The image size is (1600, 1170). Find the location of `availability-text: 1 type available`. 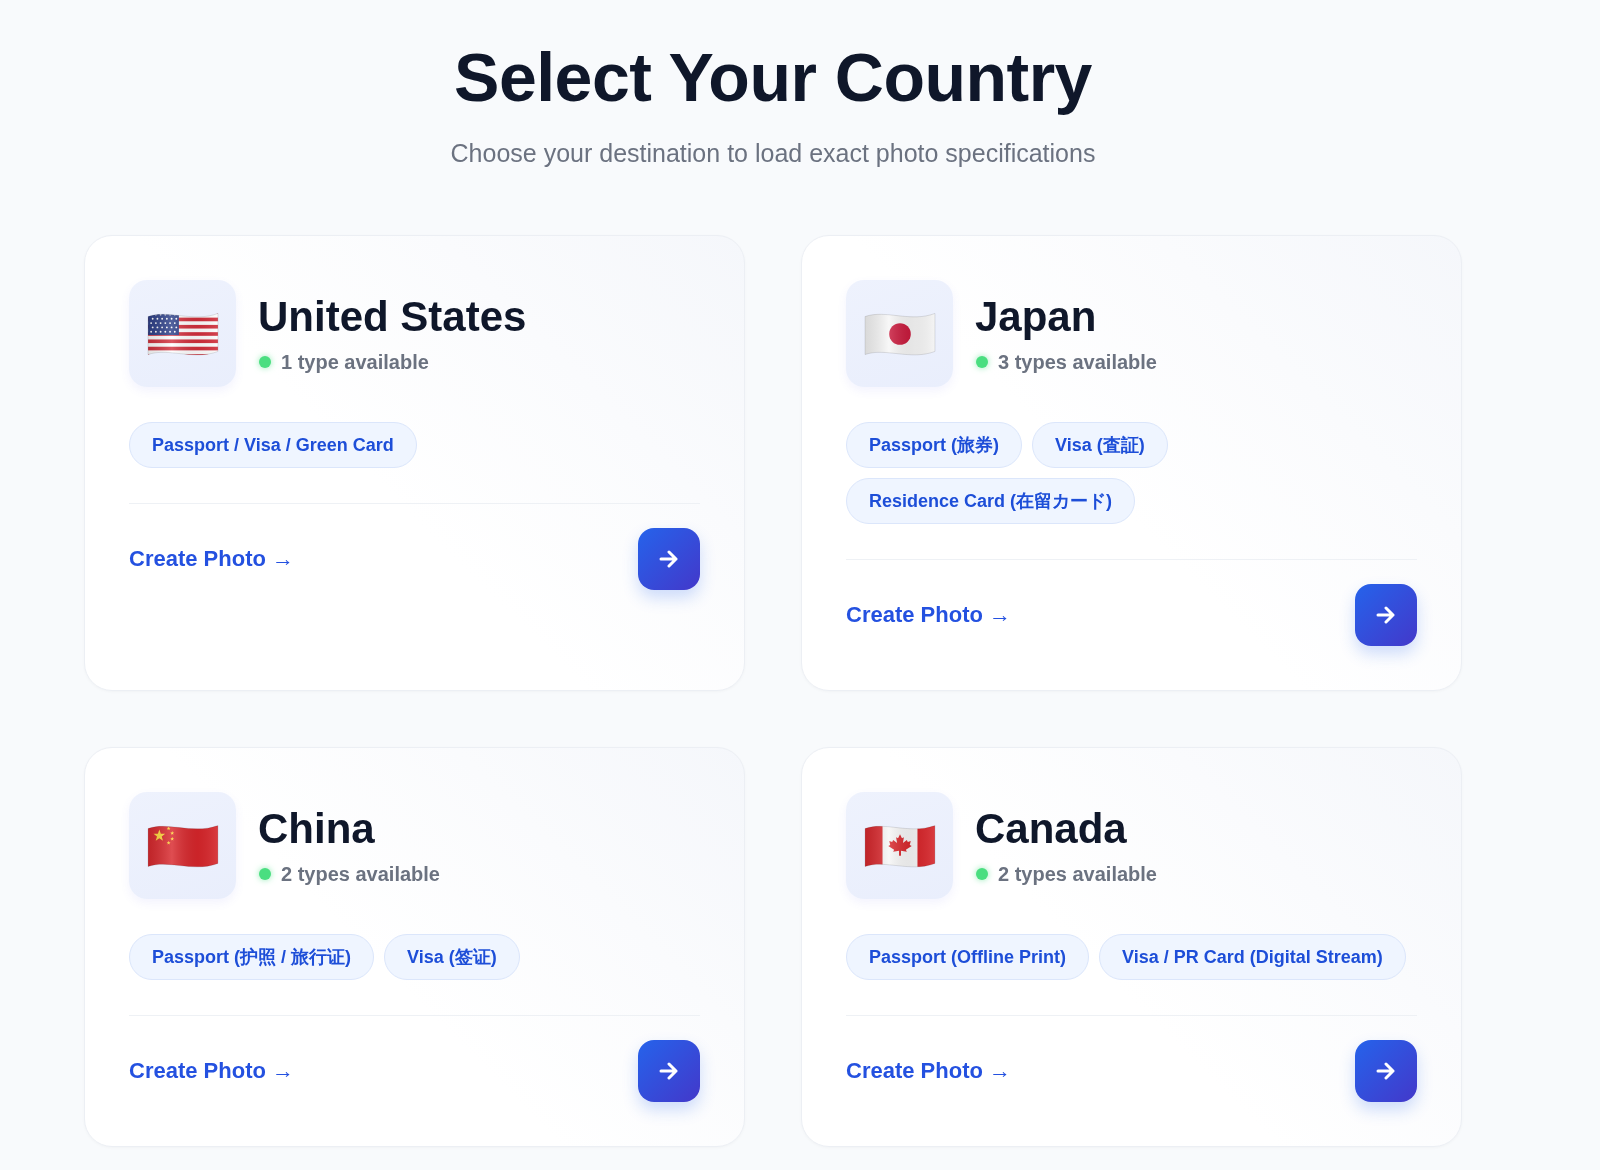

availability-text: 1 type available is located at coordinates (355, 362).